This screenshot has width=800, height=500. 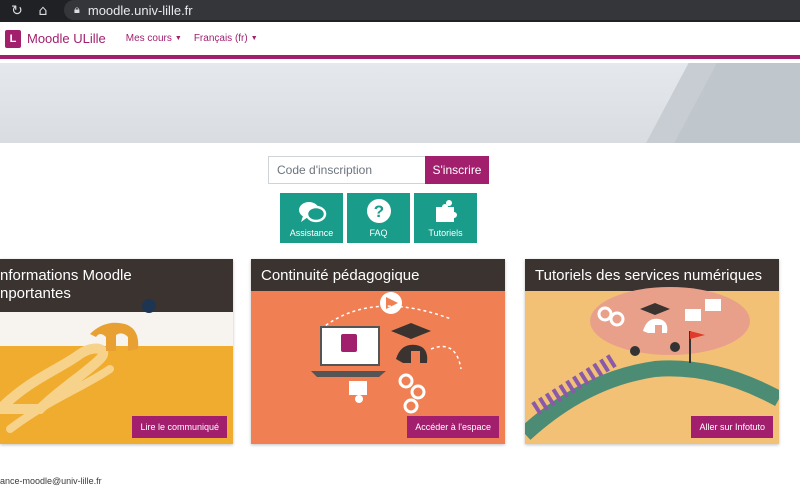 What do you see at coordinates (453, 427) in the screenshot?
I see `access-space-button: Accéder à l'espace` at bounding box center [453, 427].